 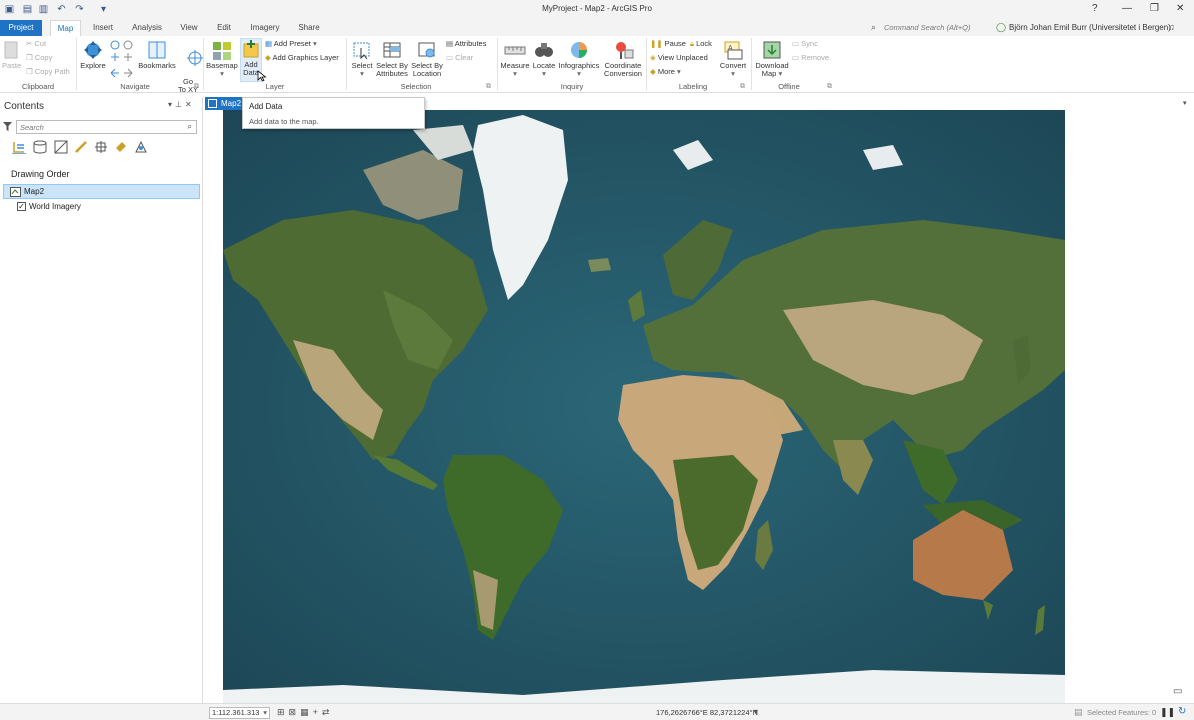 What do you see at coordinates (1078, 712) in the screenshot?
I see `selection-icon: ▤` at bounding box center [1078, 712].